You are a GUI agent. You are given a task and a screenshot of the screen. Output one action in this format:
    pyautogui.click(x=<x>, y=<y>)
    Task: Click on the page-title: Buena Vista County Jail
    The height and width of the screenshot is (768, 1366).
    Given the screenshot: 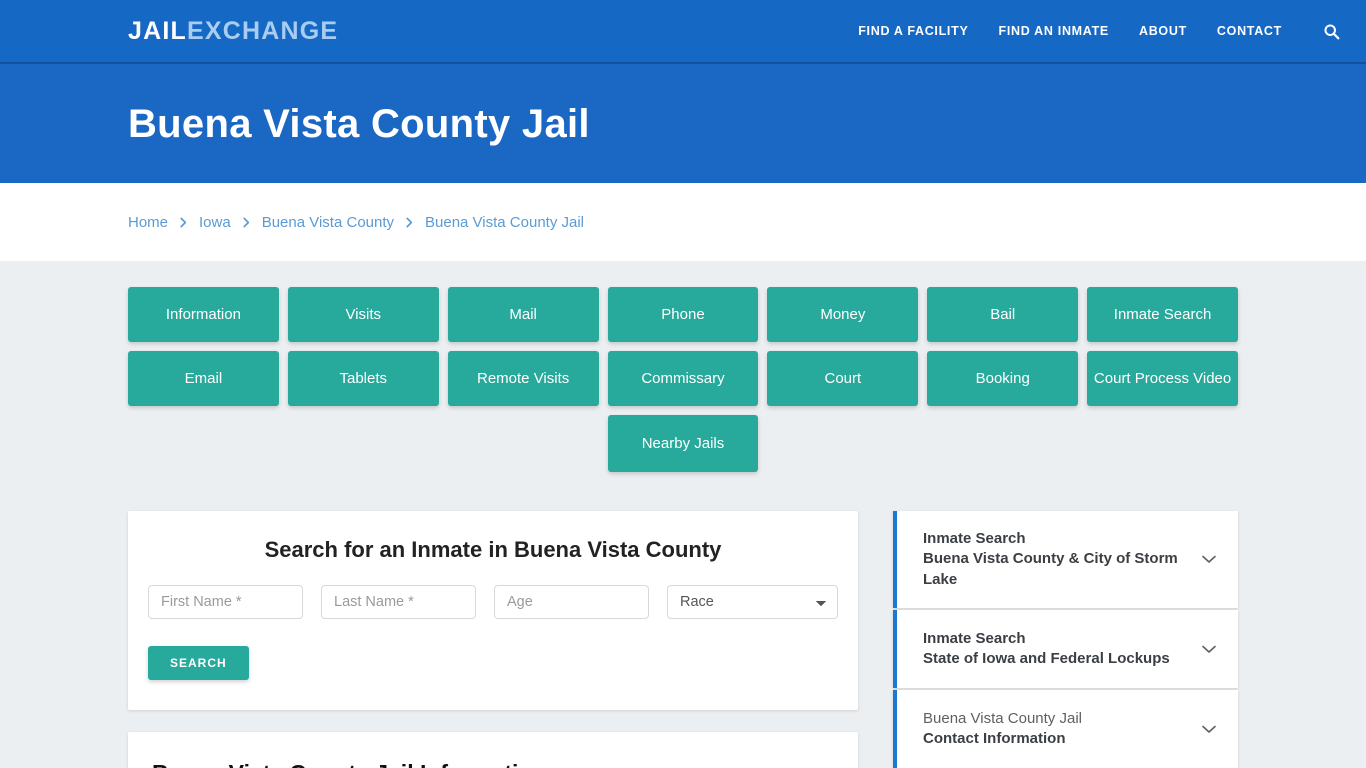 What is the action you would take?
    pyautogui.click(x=359, y=123)
    